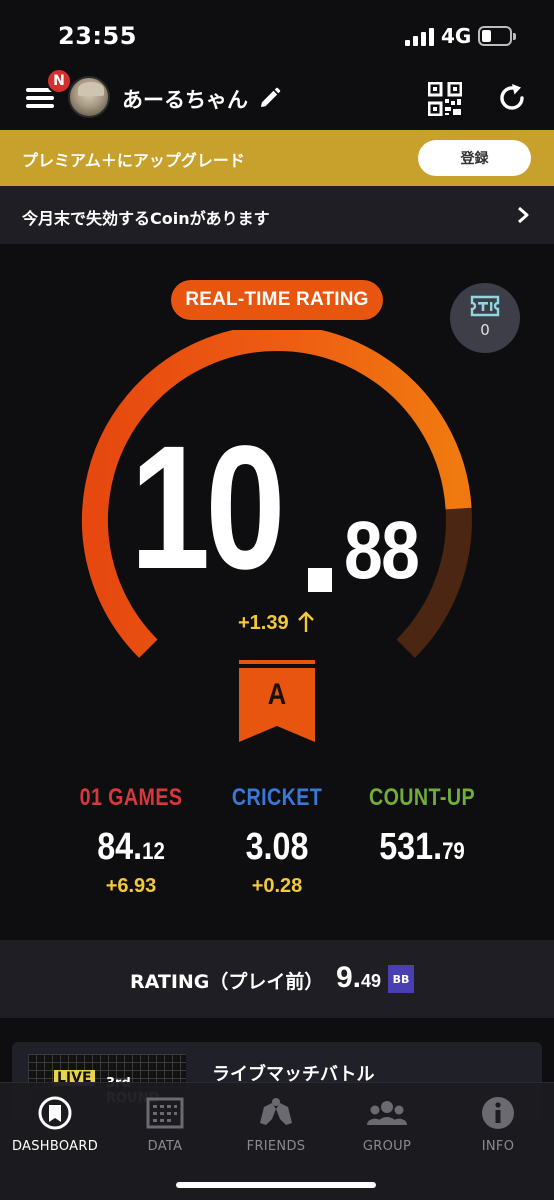 This screenshot has height=1200, width=554. I want to click on home-indicator, so click(276, 1185).